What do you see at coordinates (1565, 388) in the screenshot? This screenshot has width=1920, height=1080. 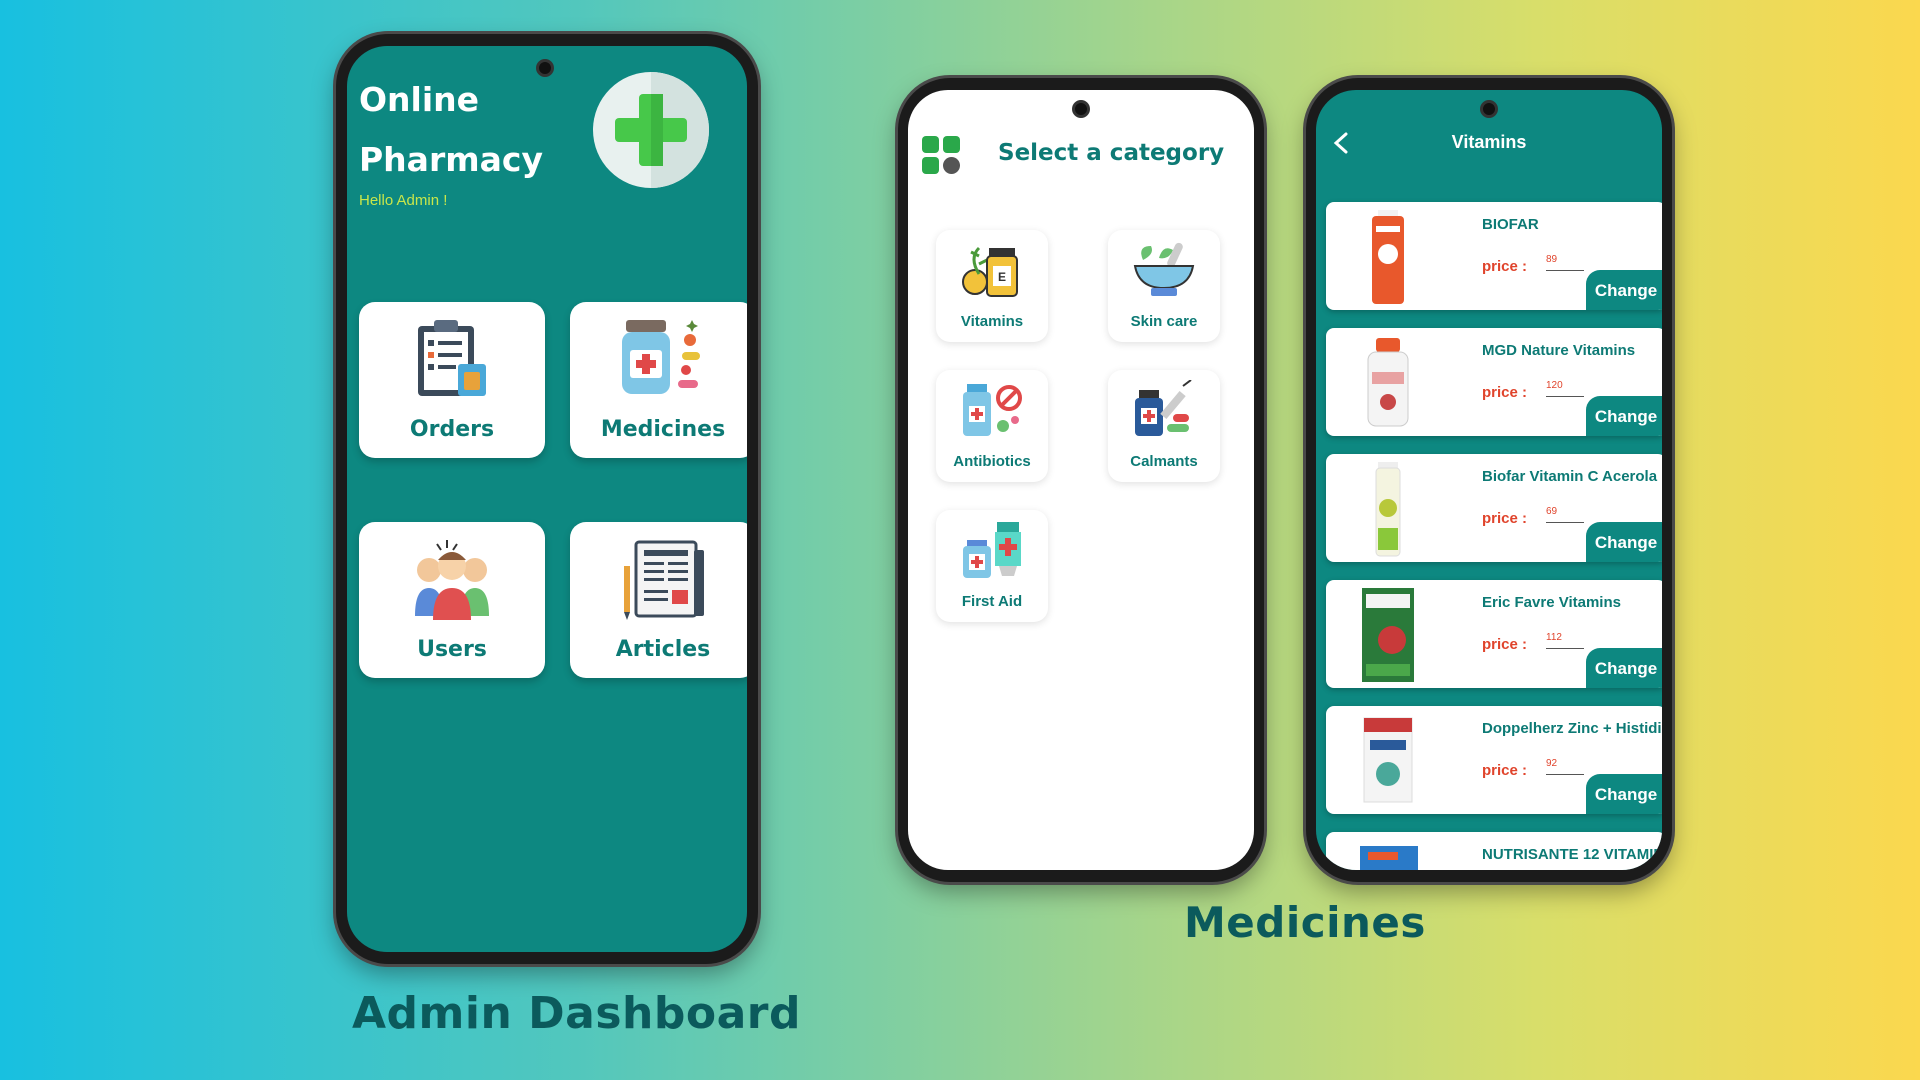 I see `price-input: 120` at bounding box center [1565, 388].